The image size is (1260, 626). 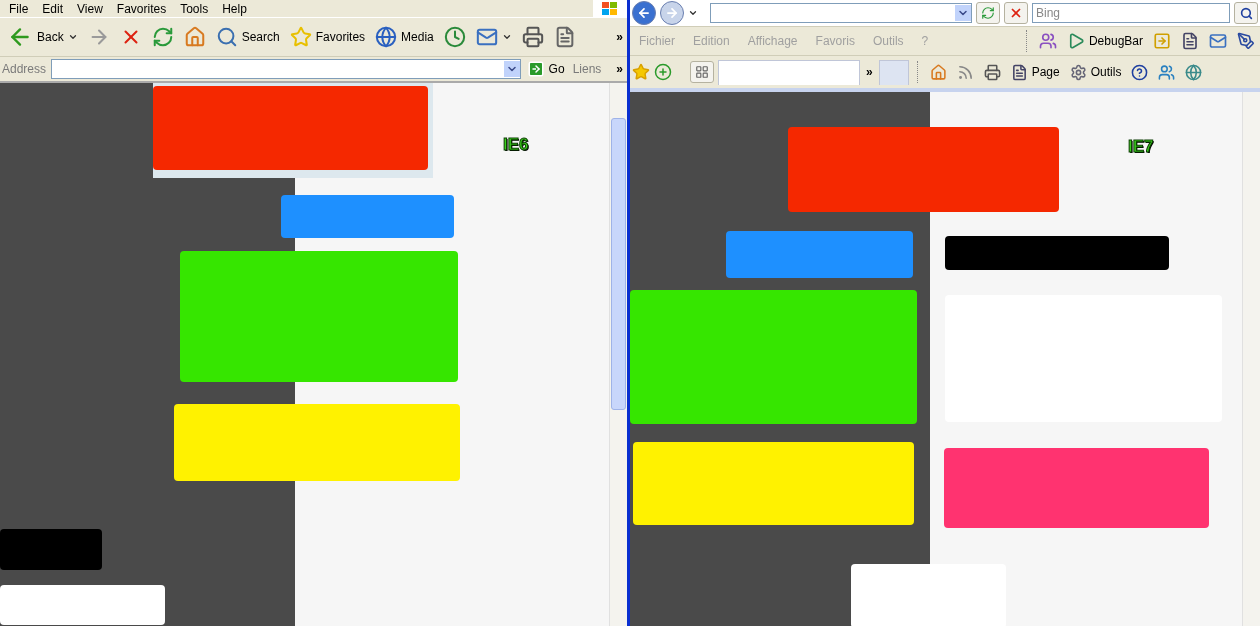 I want to click on media-button: Media, so click(x=404, y=37).